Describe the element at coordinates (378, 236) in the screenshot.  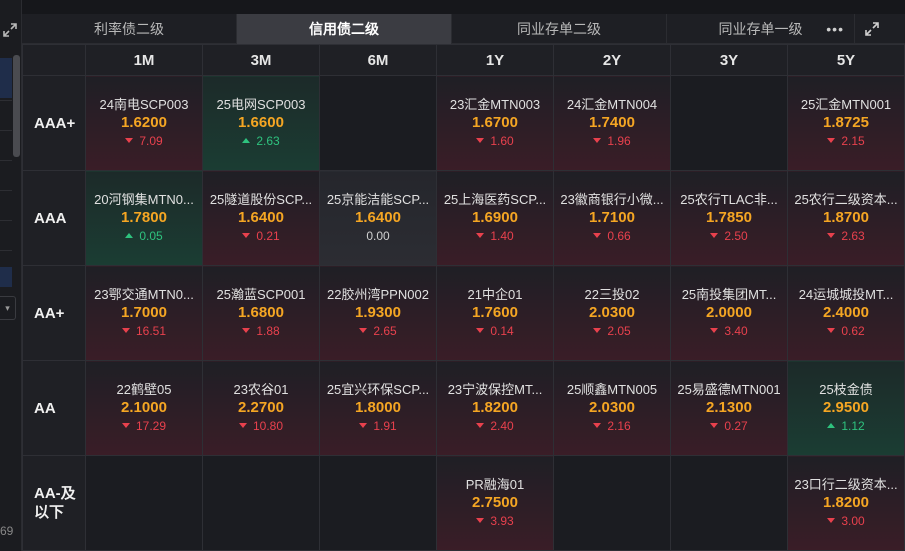
I see `yield-change: 0.00` at that location.